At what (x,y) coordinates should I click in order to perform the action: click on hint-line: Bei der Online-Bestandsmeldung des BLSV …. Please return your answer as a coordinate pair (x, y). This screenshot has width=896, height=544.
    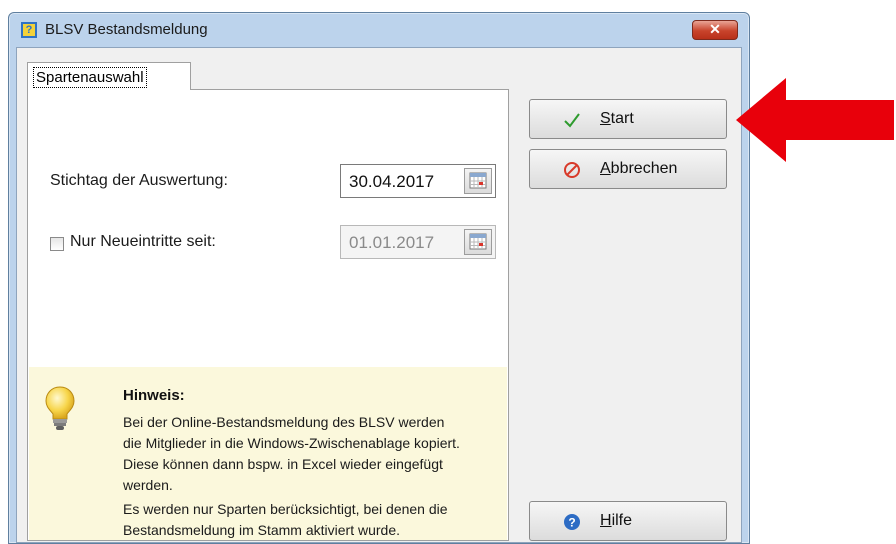
    Looking at the image, I should click on (284, 422).